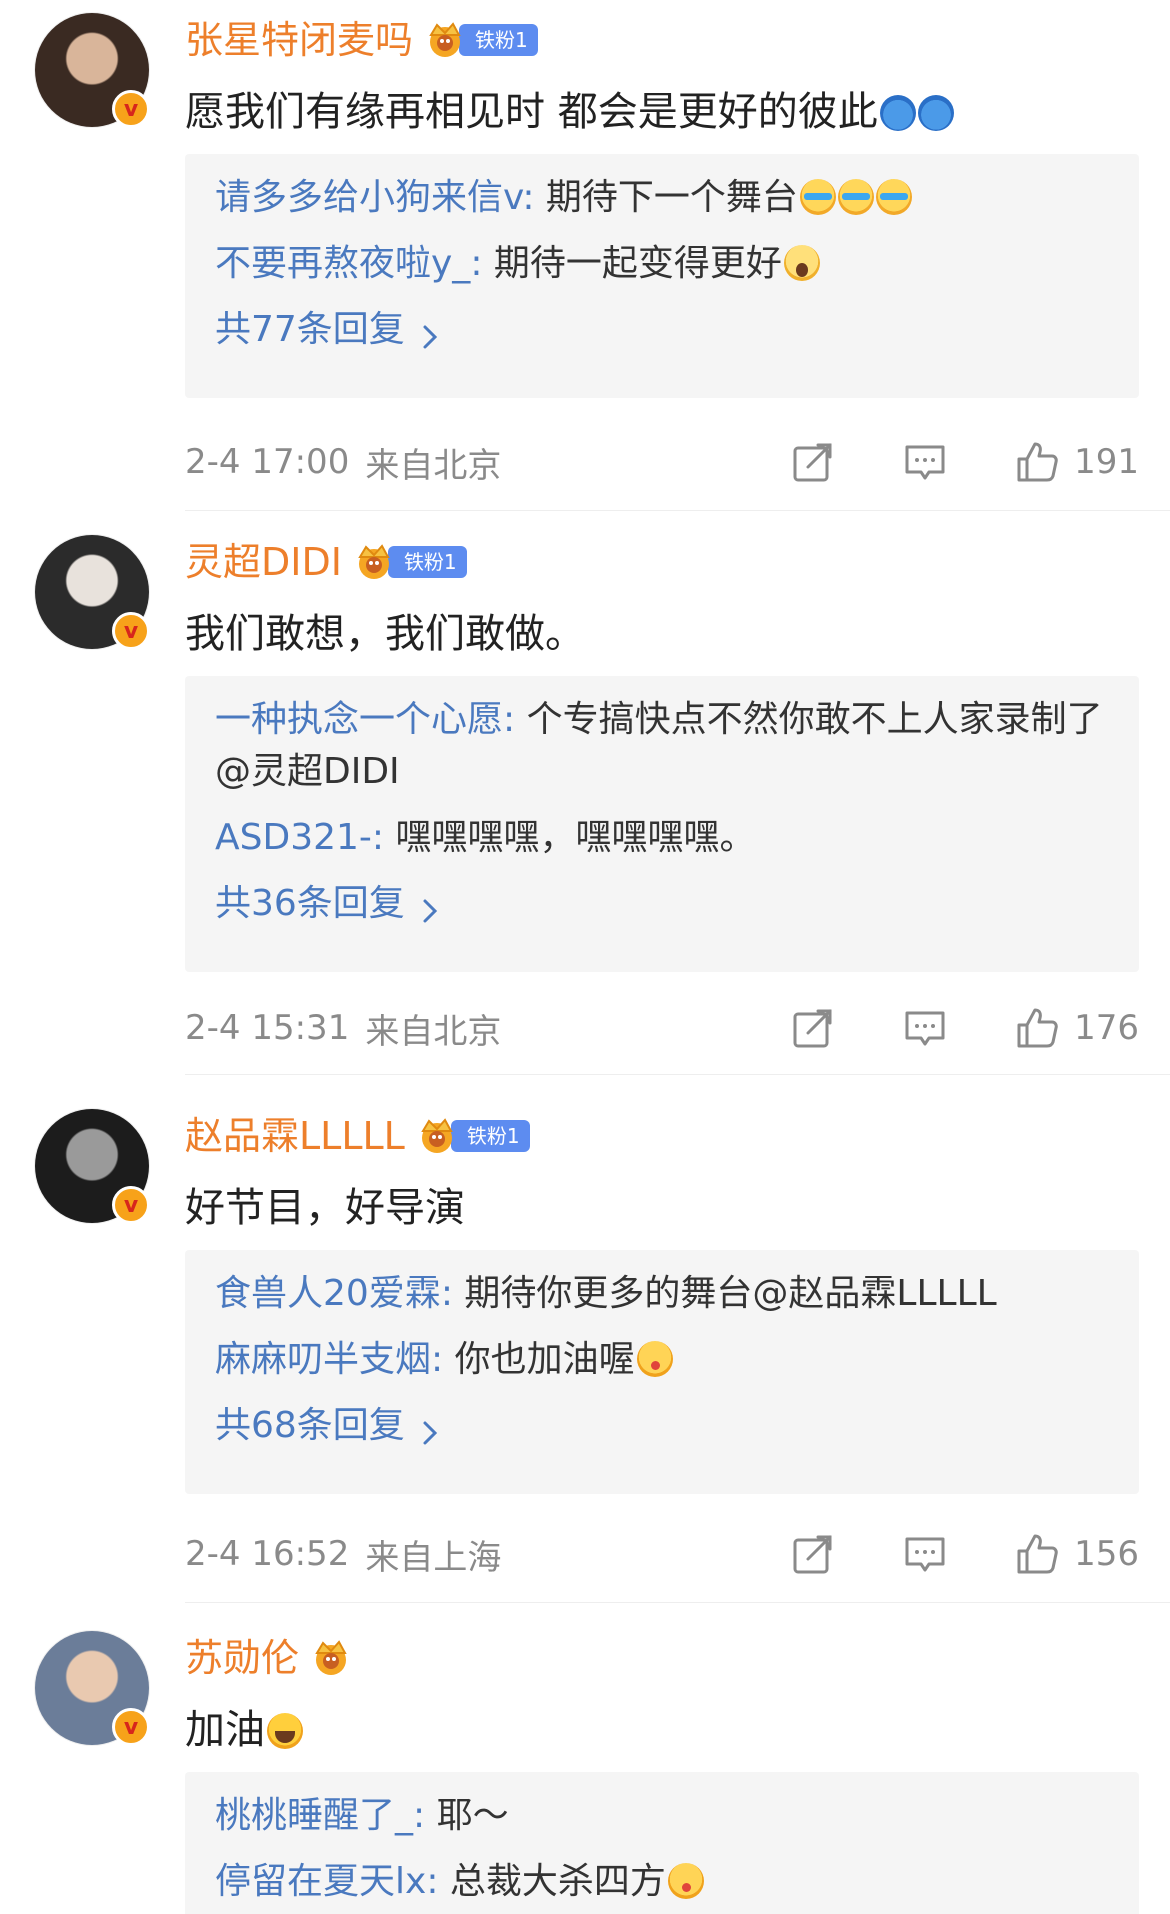 This screenshot has height=1914, width=1170. What do you see at coordinates (263, 562) in the screenshot?
I see `username: 灵超DIDI` at bounding box center [263, 562].